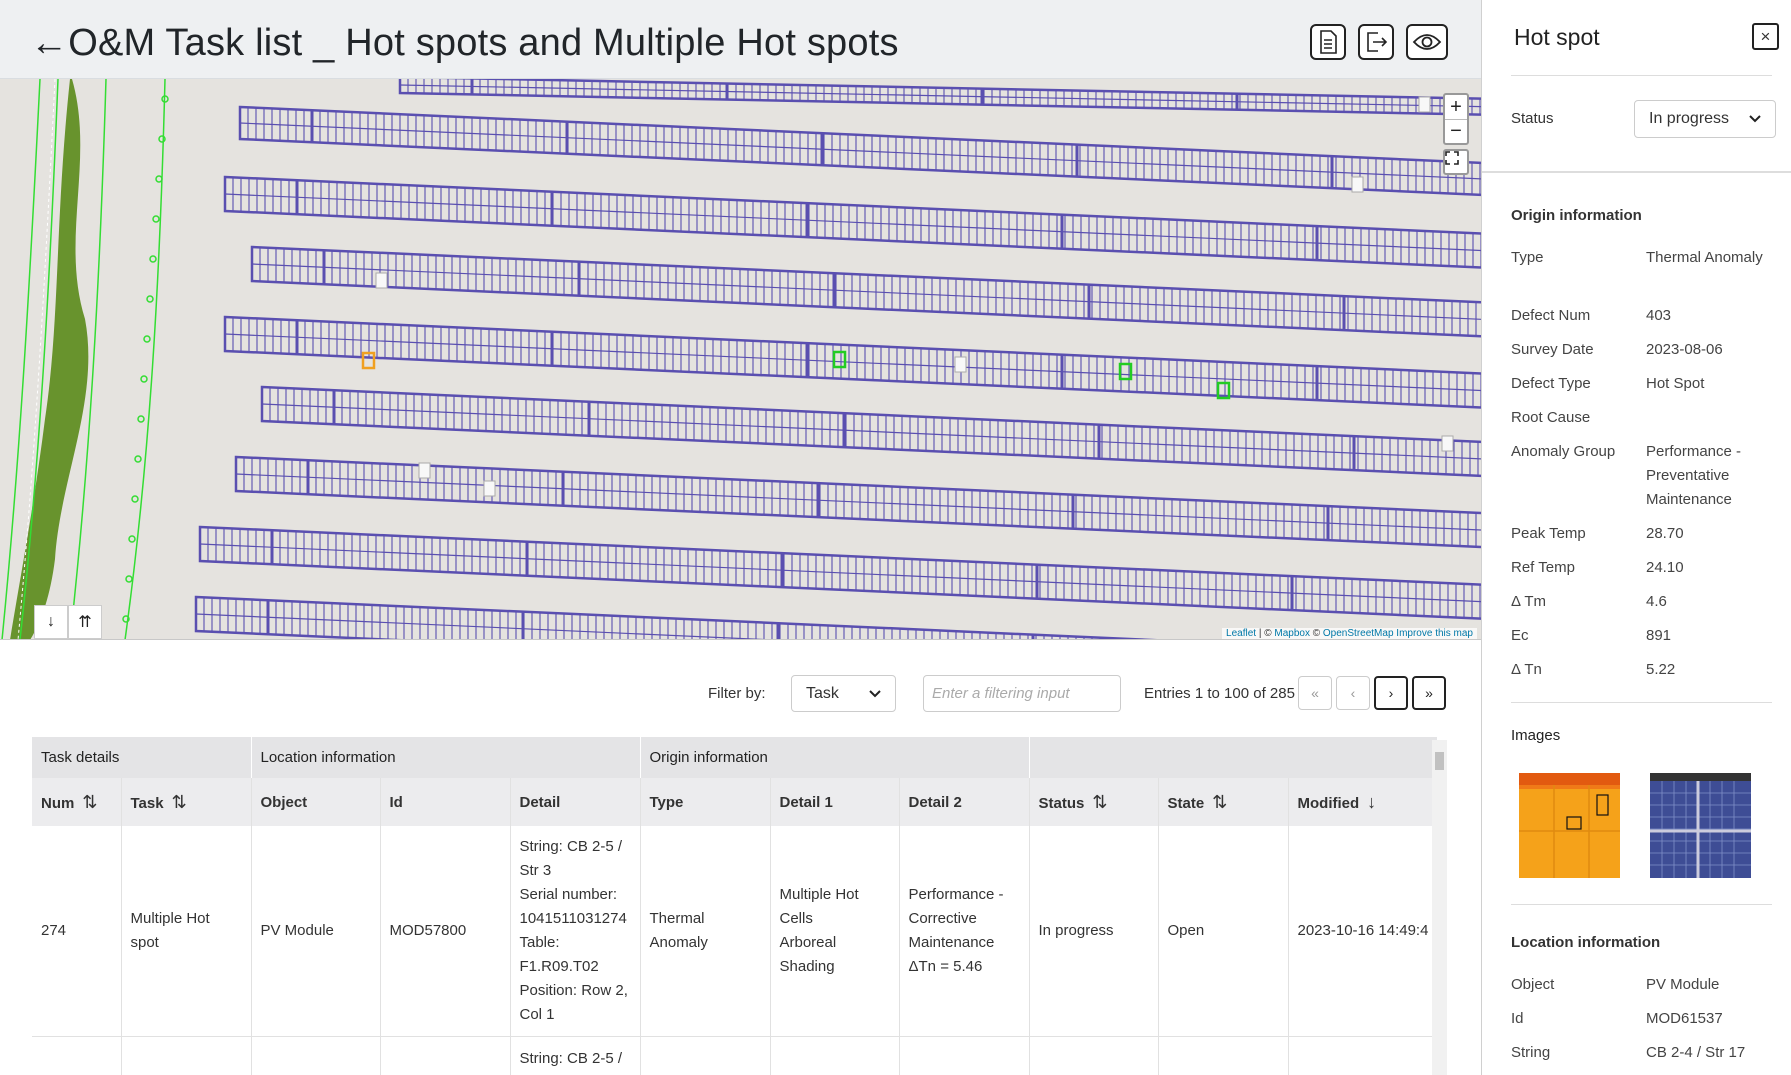  I want to click on col-num: Num ⇅, so click(77, 802).